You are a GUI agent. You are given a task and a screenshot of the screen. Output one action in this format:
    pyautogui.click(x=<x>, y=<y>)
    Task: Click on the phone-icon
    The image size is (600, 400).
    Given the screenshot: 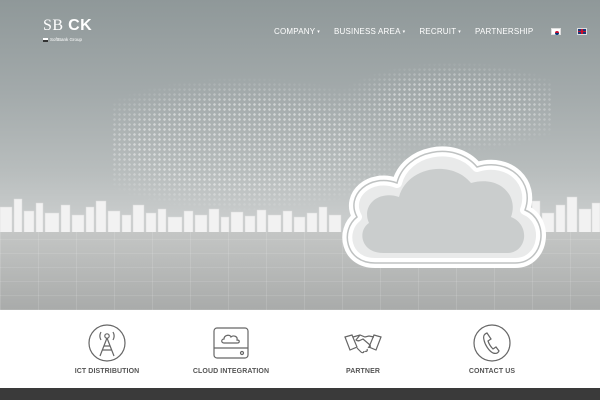 What is the action you would take?
    pyautogui.click(x=492, y=343)
    